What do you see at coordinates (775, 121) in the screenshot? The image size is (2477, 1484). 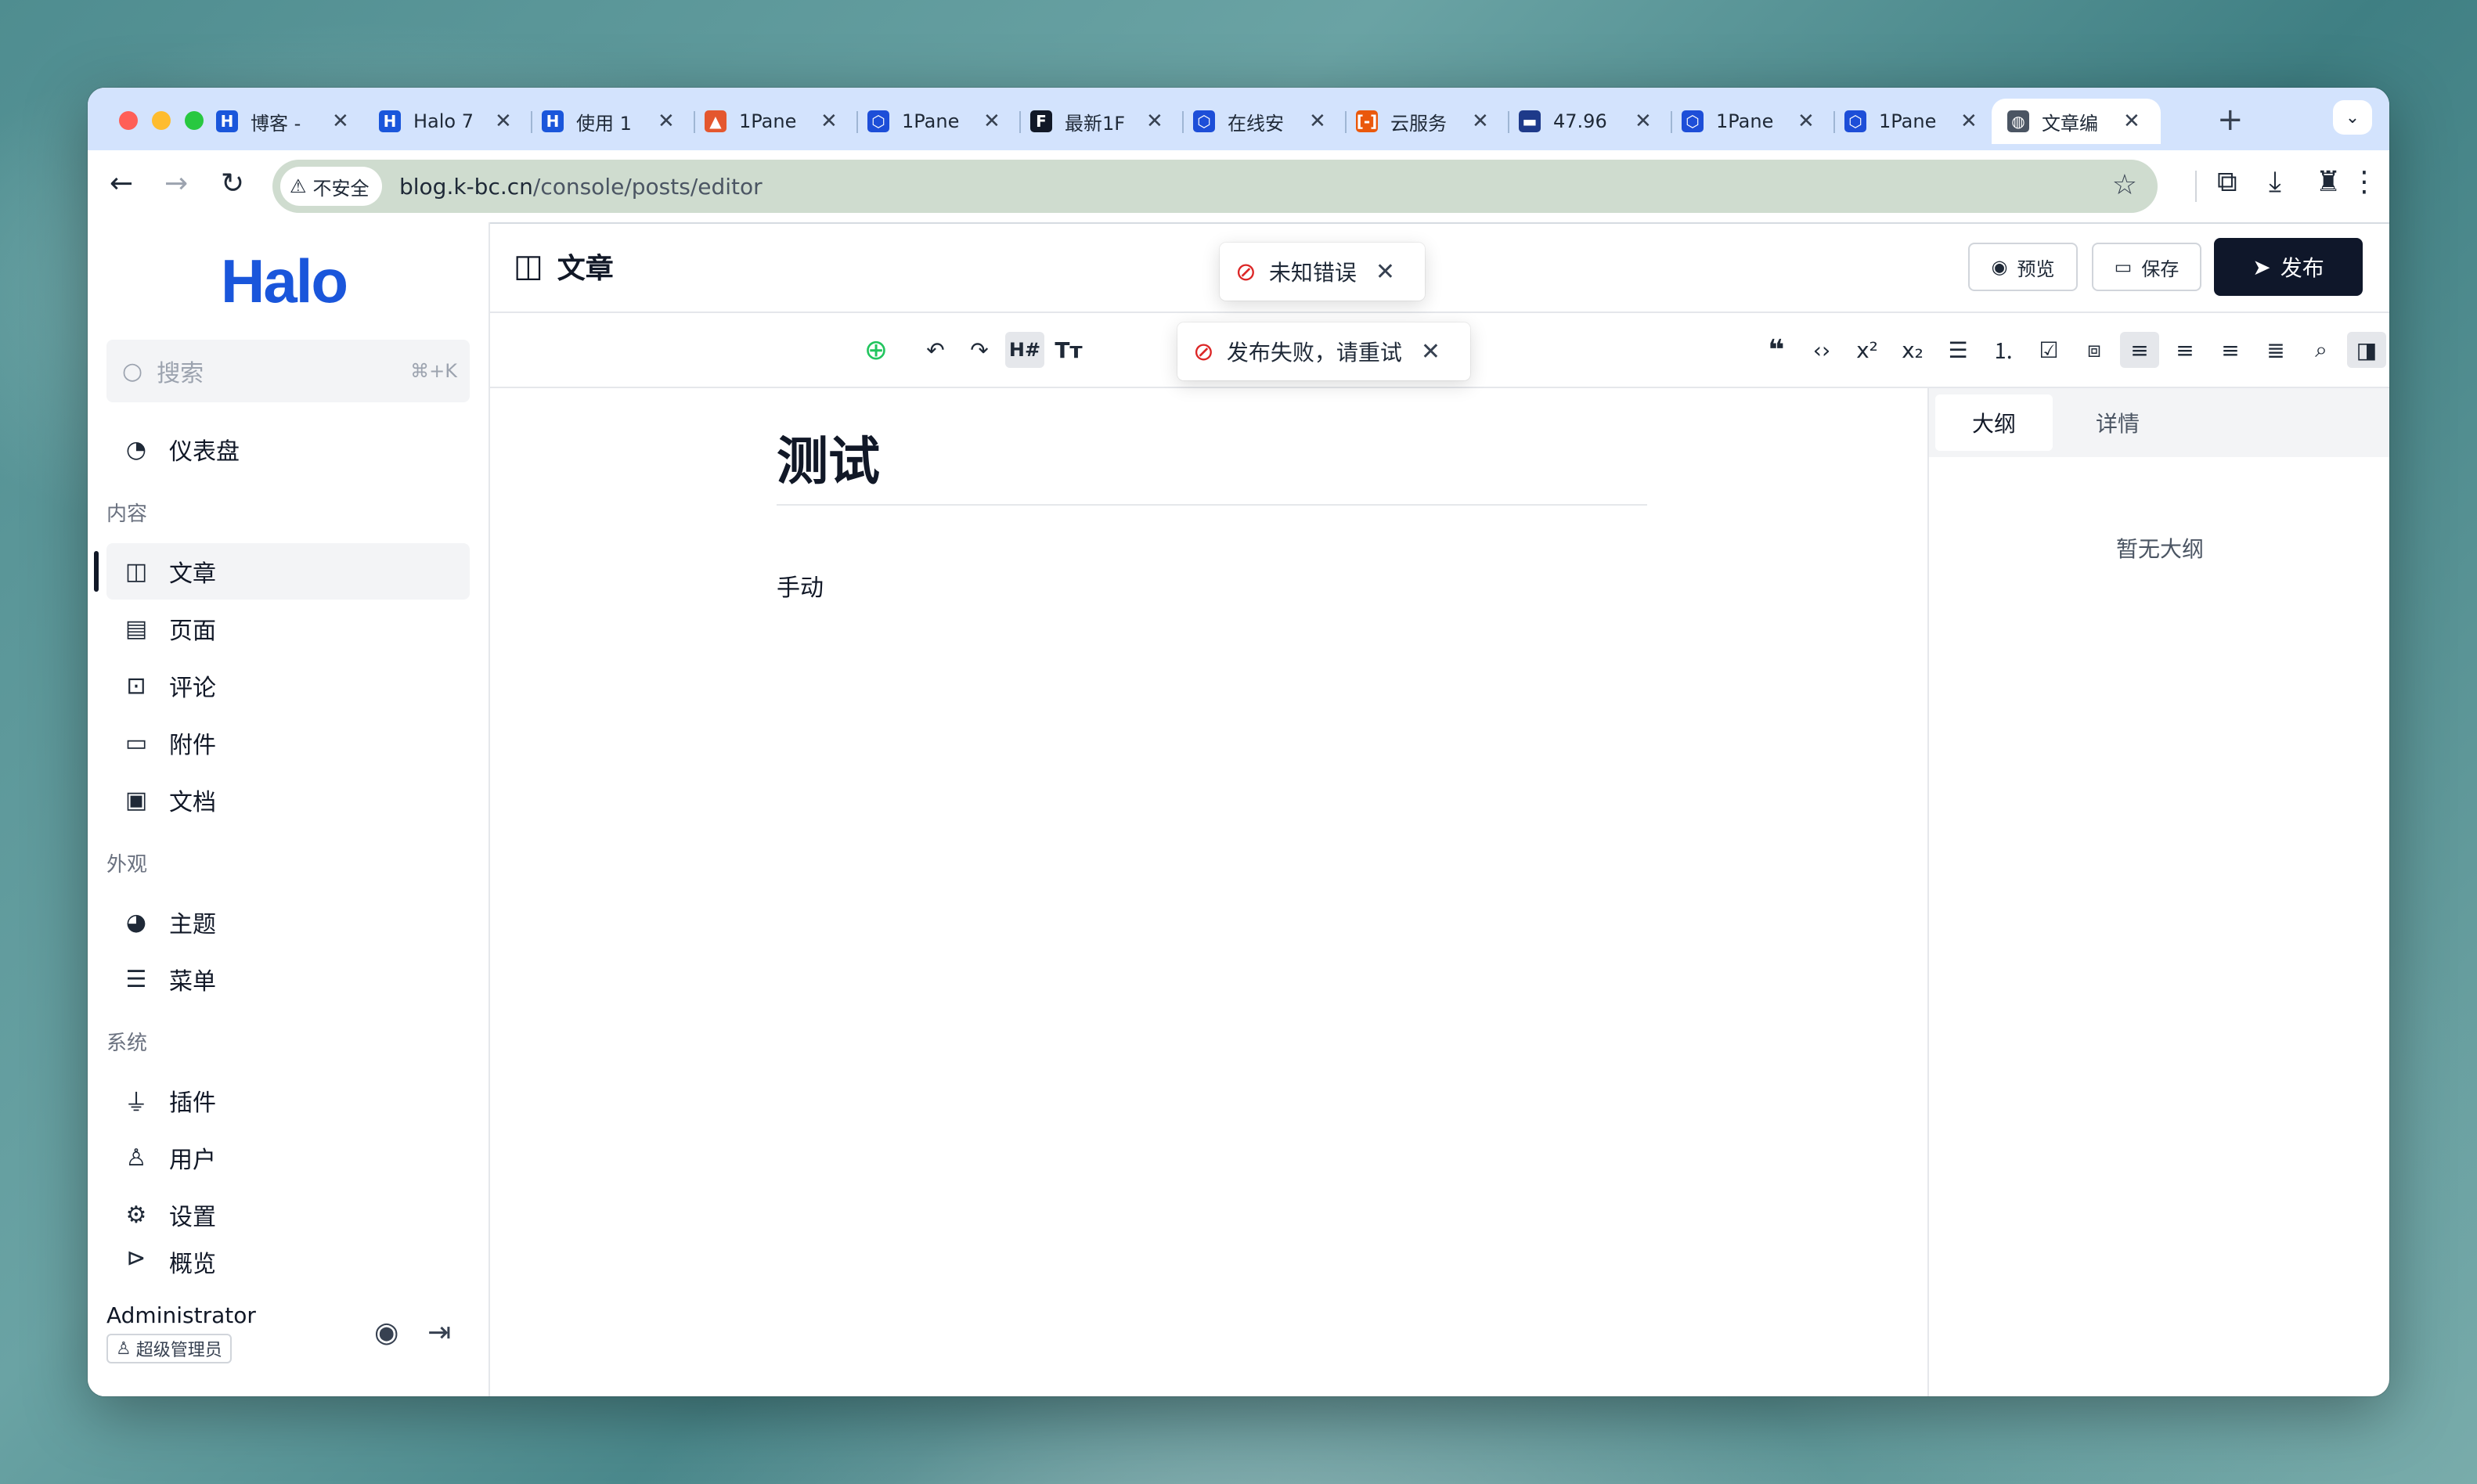 I see `browser-tab: ▲ 1Pane ✕` at bounding box center [775, 121].